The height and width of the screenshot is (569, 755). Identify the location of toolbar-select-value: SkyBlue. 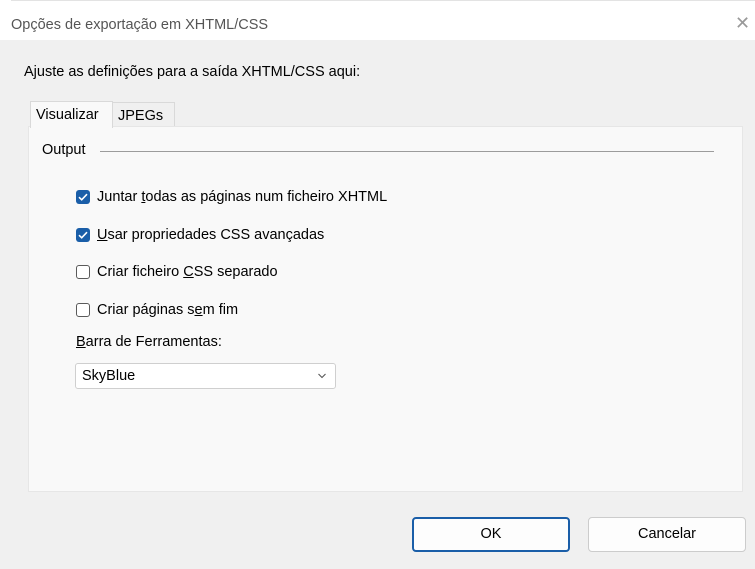
(109, 376).